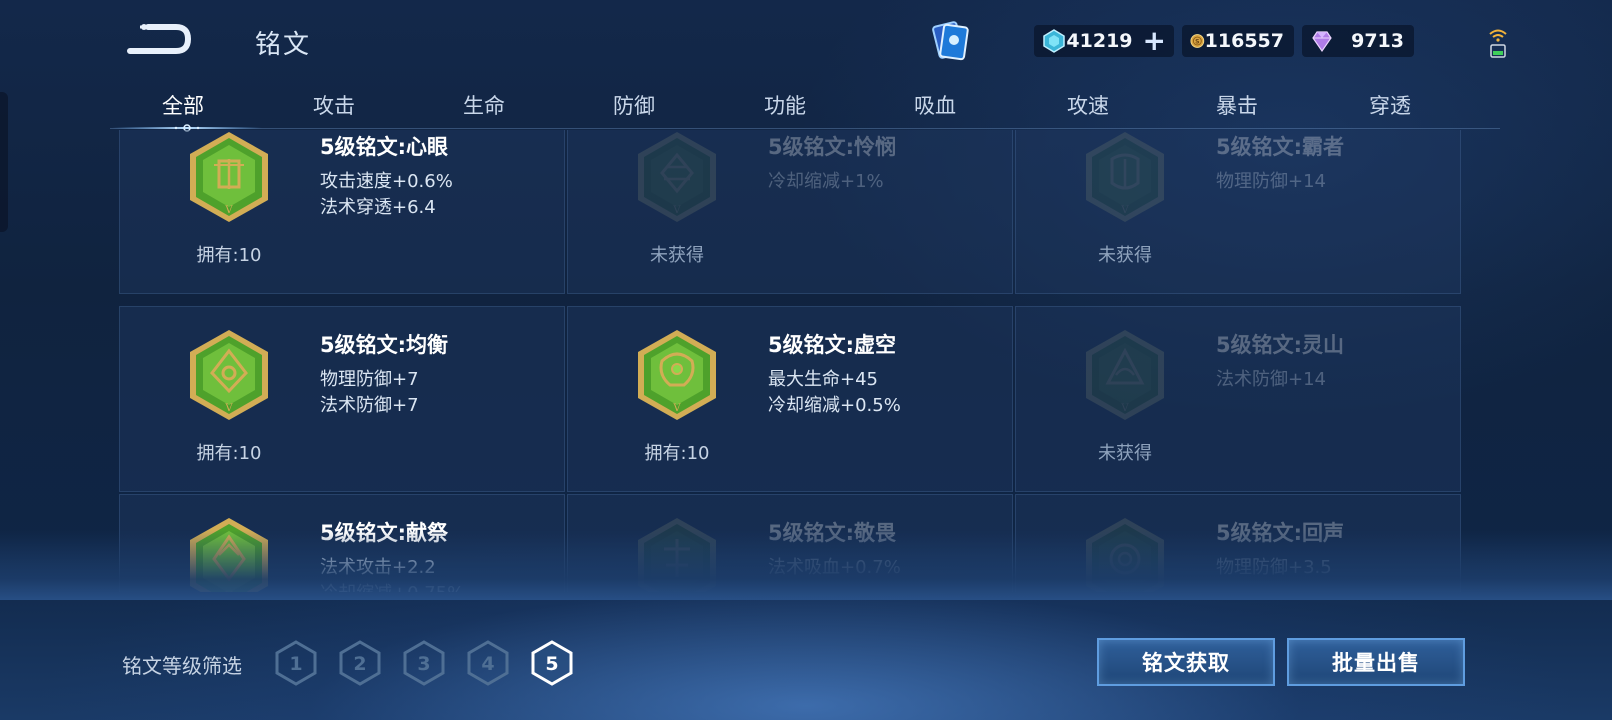  Describe the element at coordinates (183, 105) in the screenshot. I see `tab-all: 全部` at that location.